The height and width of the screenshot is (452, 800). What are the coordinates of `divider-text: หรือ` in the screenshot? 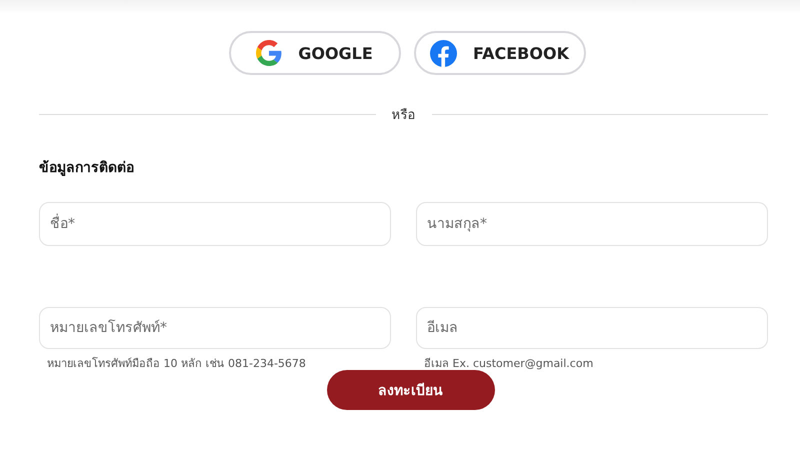 It's located at (404, 116).